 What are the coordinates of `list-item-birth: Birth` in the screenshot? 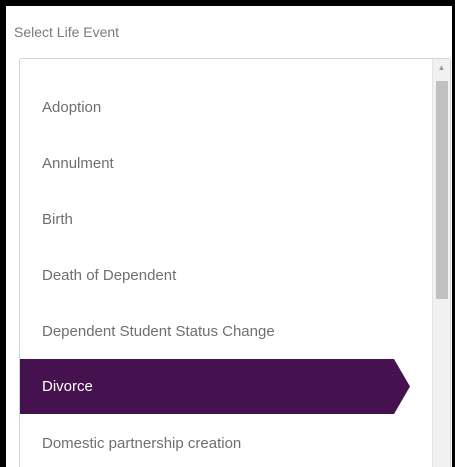 It's located at (210, 219).